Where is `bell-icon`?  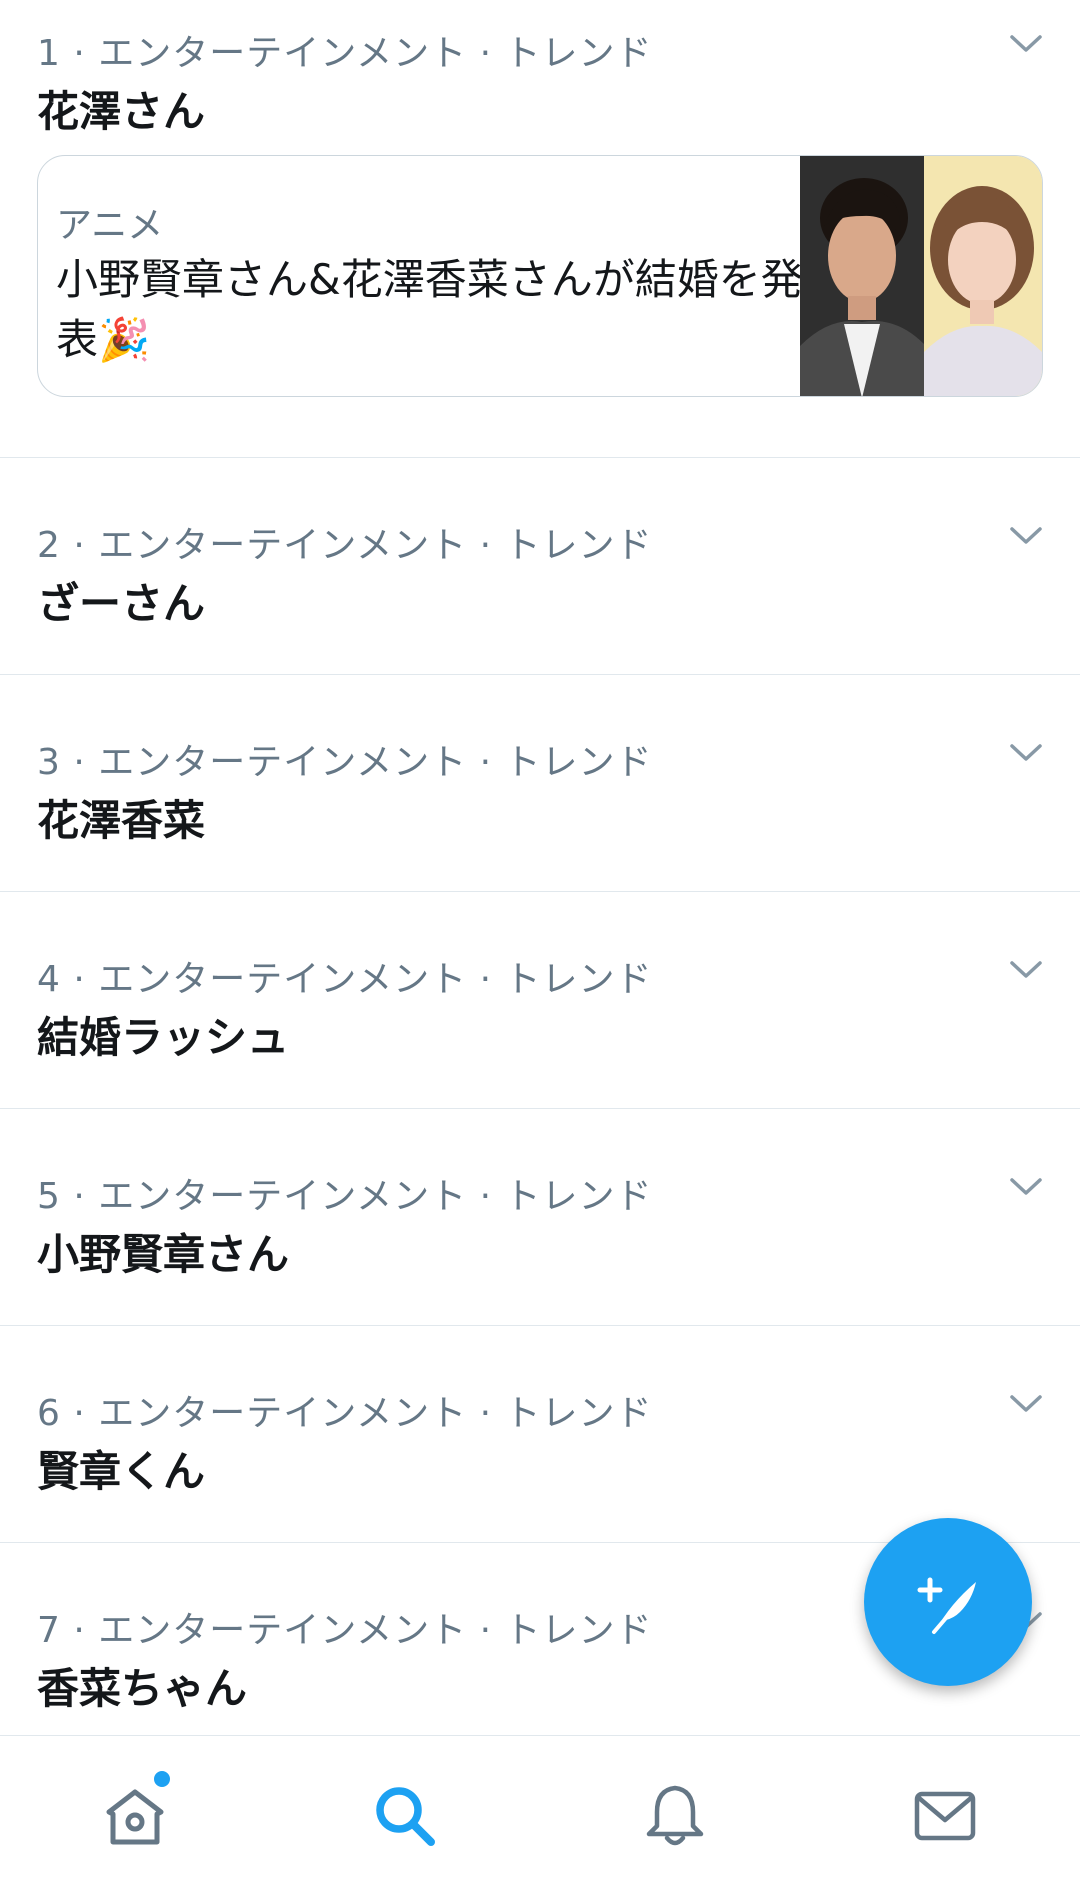 bell-icon is located at coordinates (675, 1815).